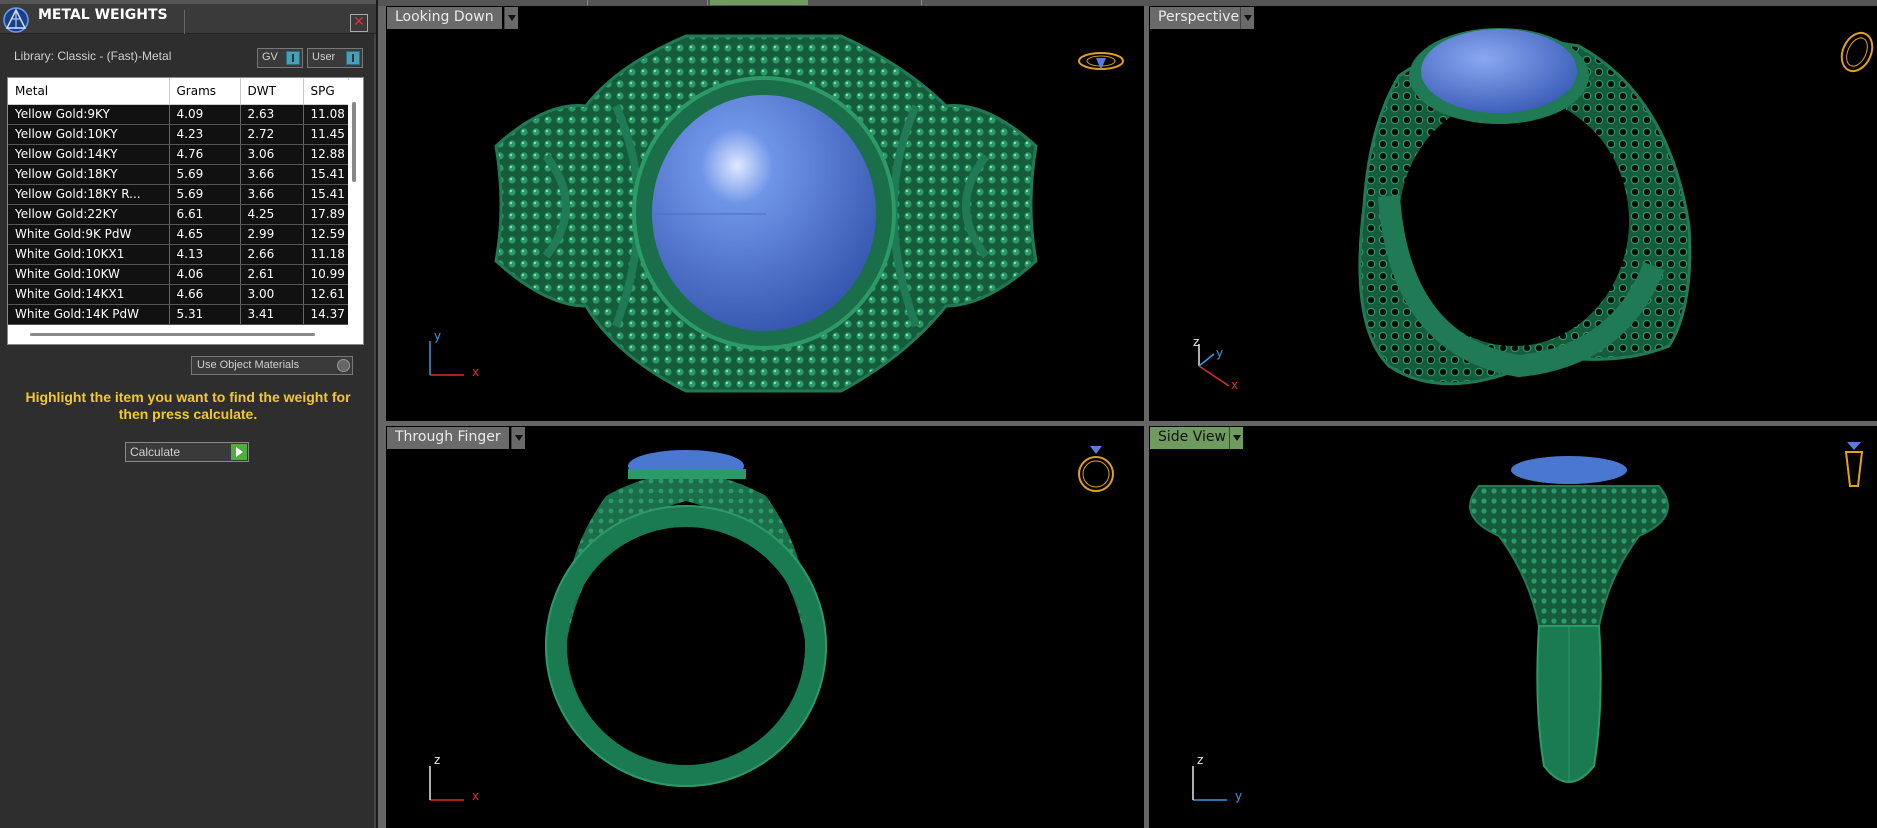 Image resolution: width=1877 pixels, height=828 pixels. I want to click on grams-cell: 5.31, so click(205, 314).